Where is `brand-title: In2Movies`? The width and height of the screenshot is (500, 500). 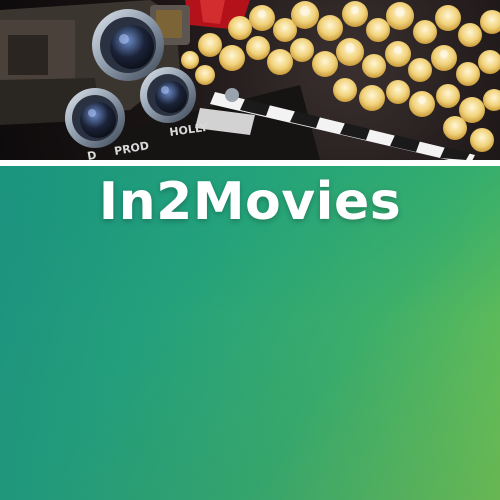
brand-title: In2Movies is located at coordinates (250, 202).